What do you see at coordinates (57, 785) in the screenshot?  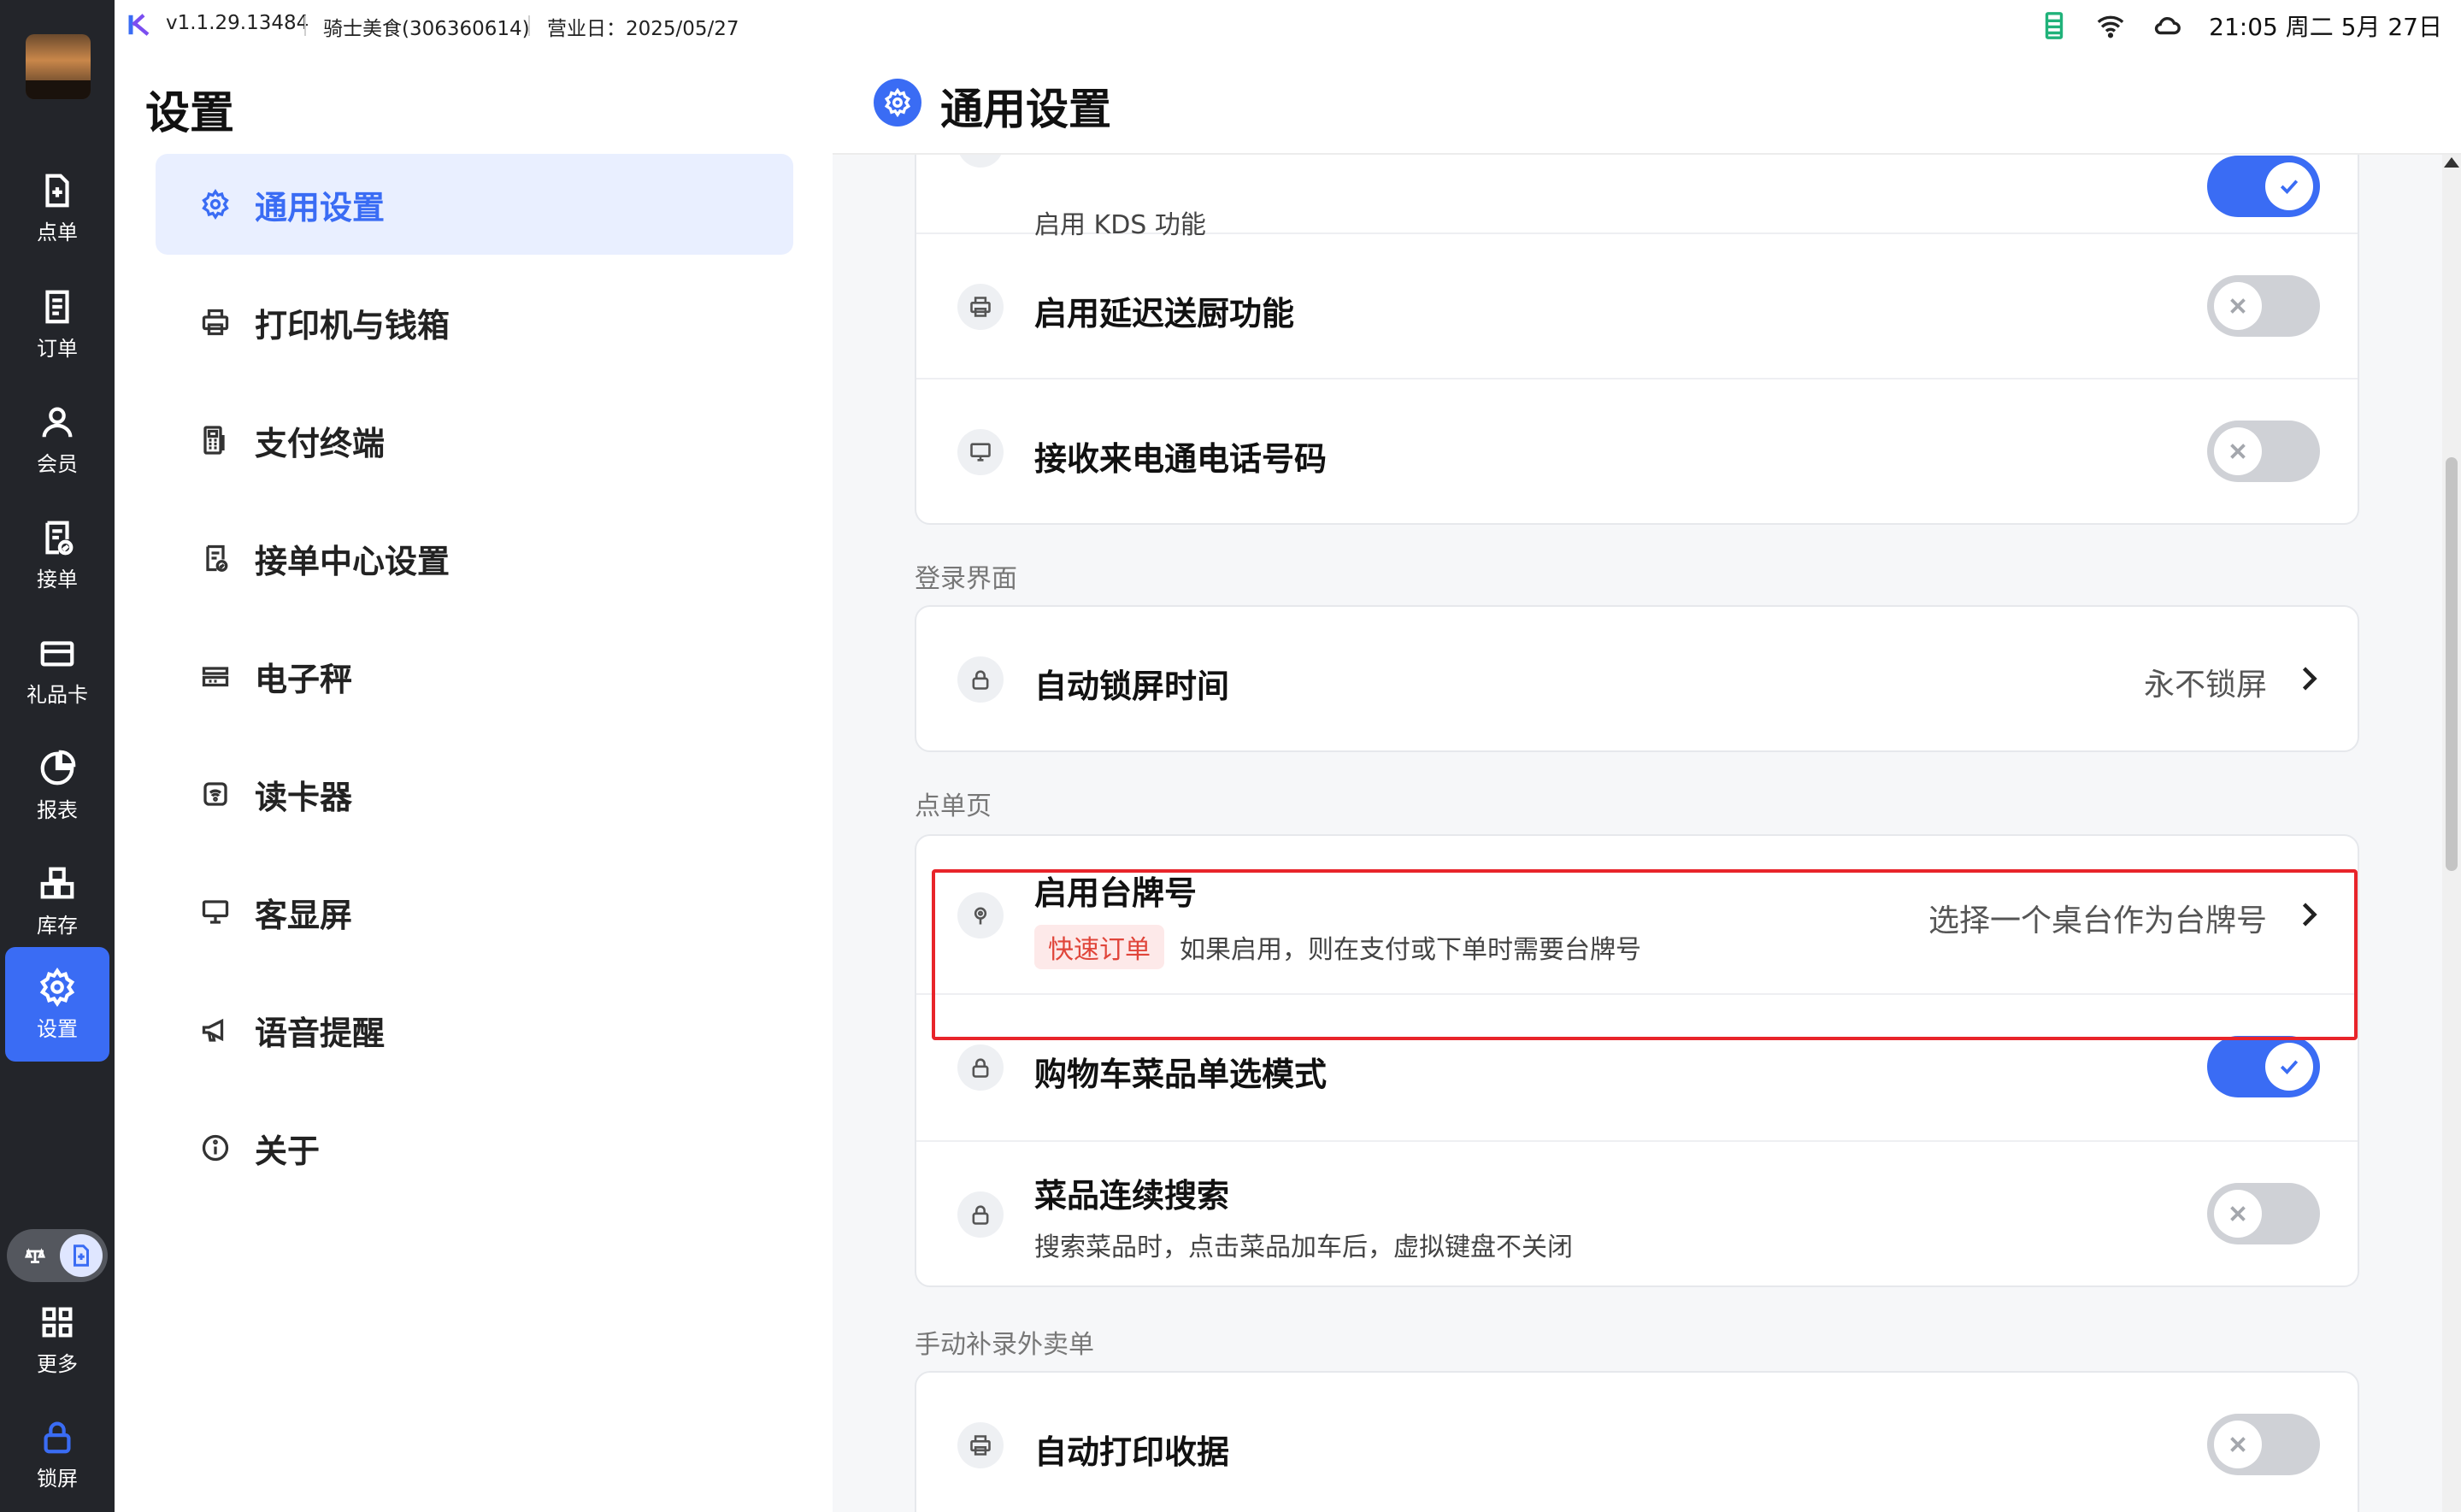 I see `rail-item-reports: 报表` at bounding box center [57, 785].